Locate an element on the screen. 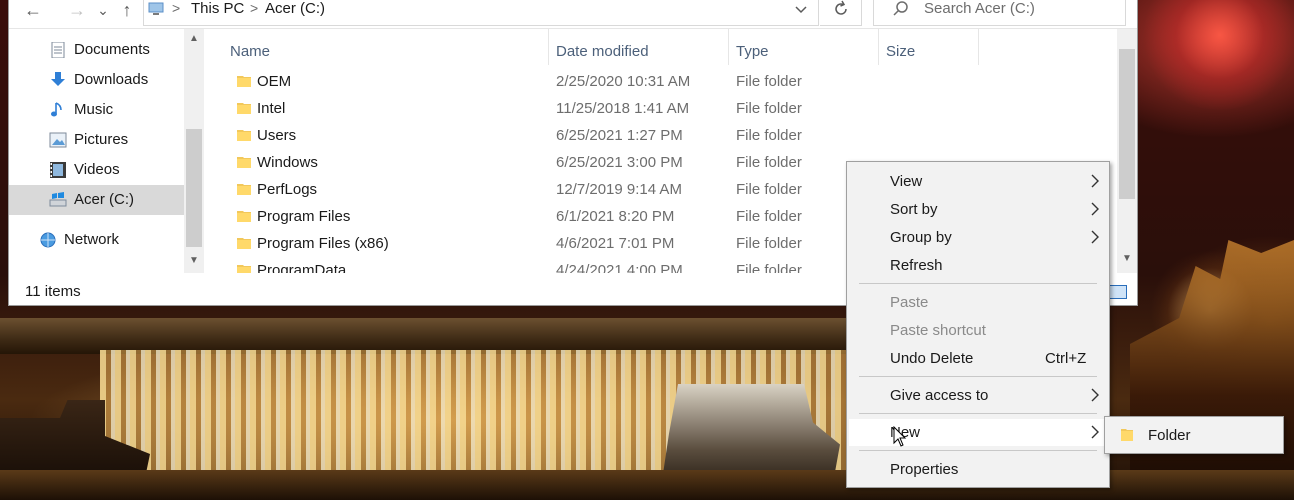 Image resolution: width=1294 pixels, height=500 pixels. submenu-item-label: Folder is located at coordinates (1169, 435).